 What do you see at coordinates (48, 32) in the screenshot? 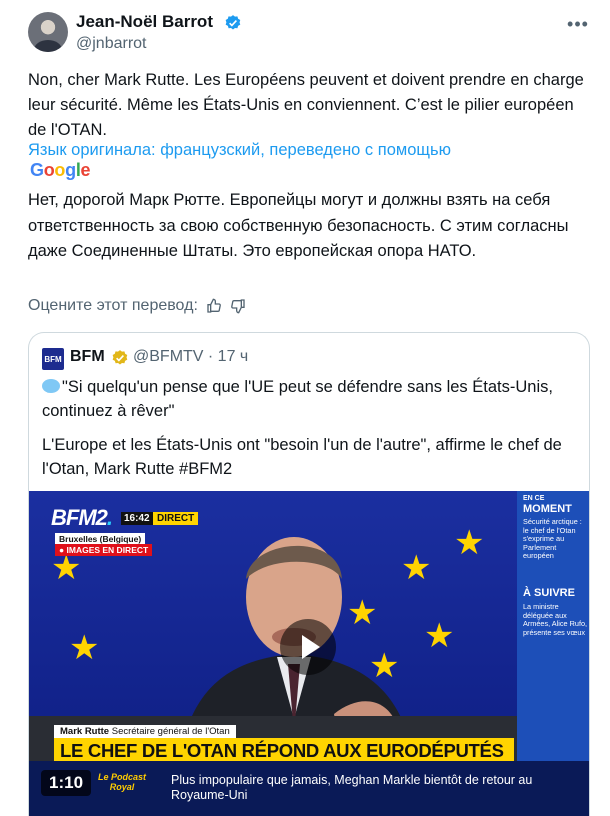
I see `avatar` at bounding box center [48, 32].